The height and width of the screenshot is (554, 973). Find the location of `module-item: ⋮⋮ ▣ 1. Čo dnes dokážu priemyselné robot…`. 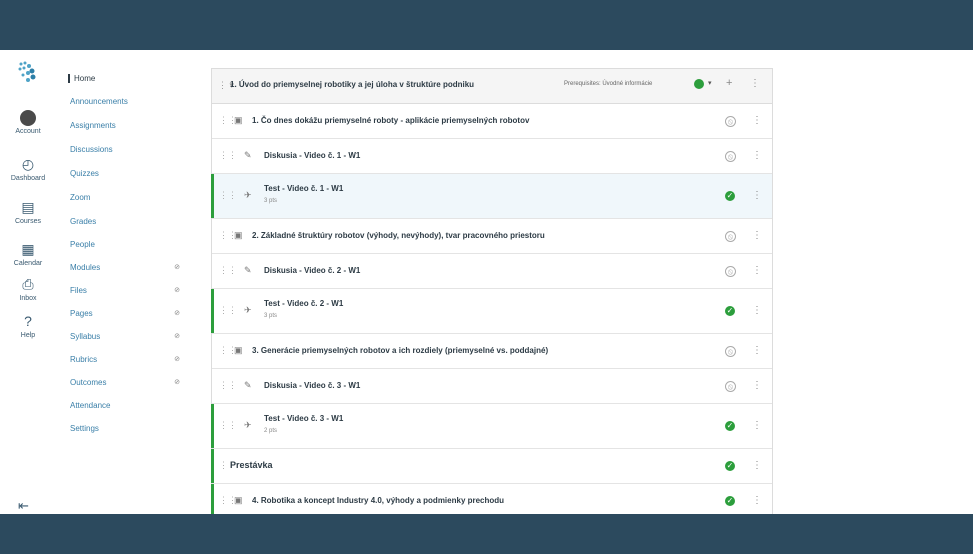

module-item: ⋮⋮ ▣ 1. Čo dnes dokážu priemyselné robot… is located at coordinates (492, 121).